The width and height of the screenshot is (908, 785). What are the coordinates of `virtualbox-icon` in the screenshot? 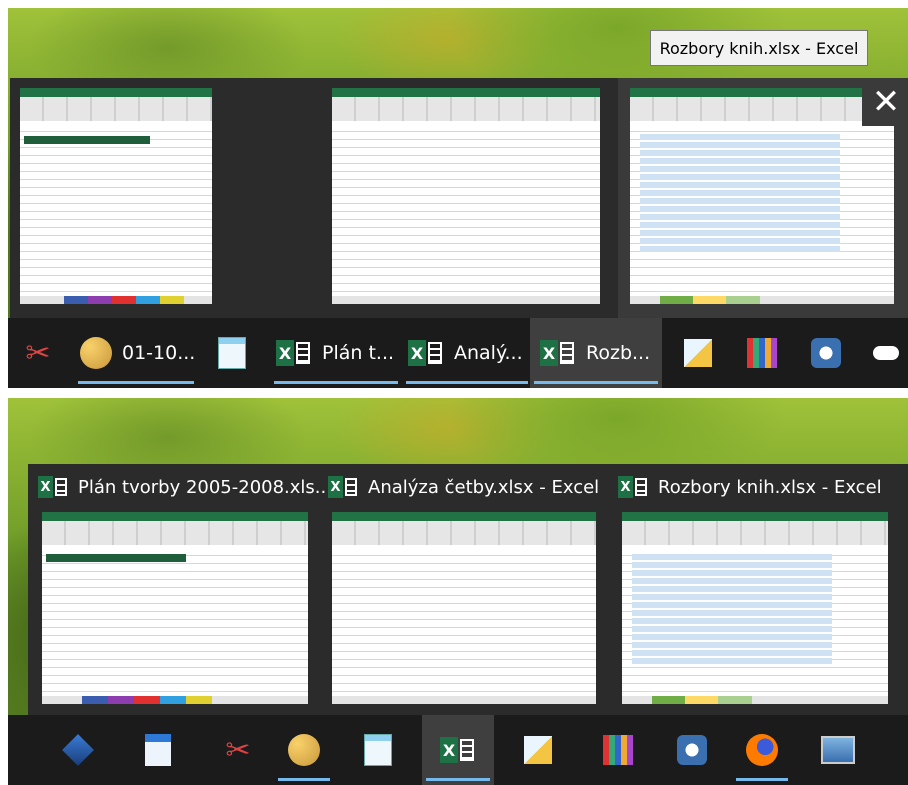 It's located at (78, 750).